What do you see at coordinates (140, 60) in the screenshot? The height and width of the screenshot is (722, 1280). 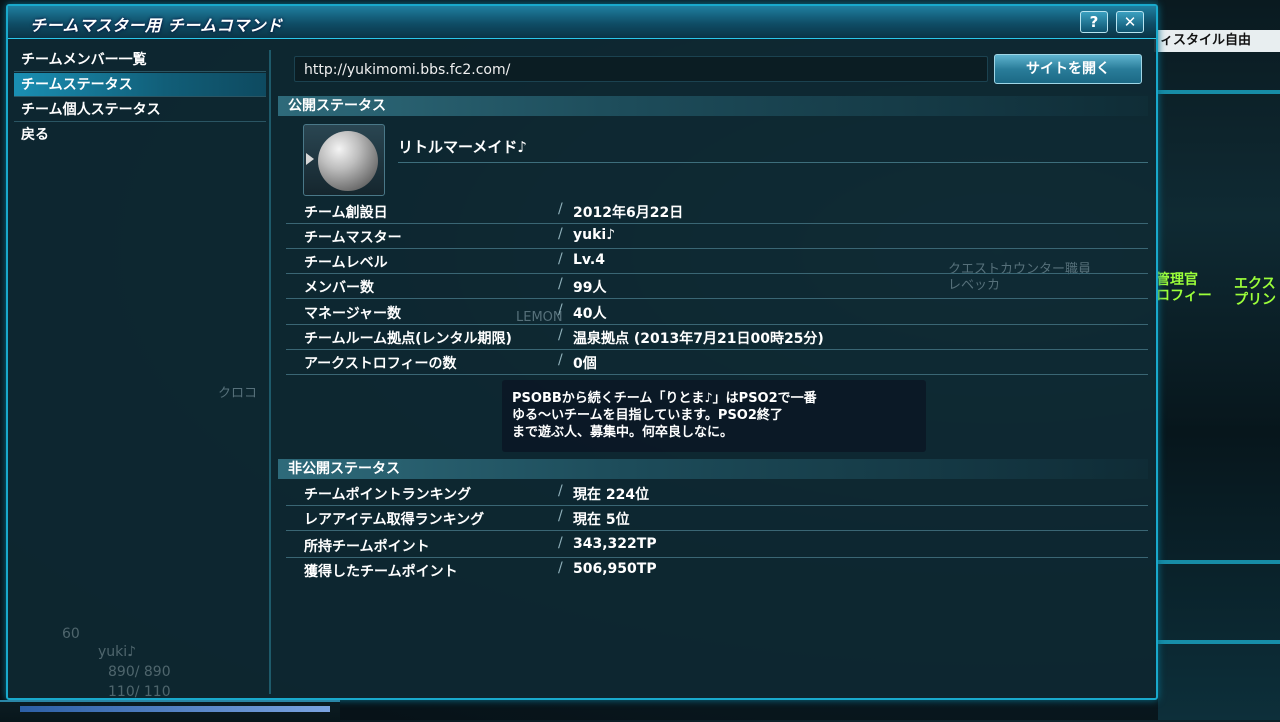 I see `sidebar-item-member-list: チームメンバー一覧` at bounding box center [140, 60].